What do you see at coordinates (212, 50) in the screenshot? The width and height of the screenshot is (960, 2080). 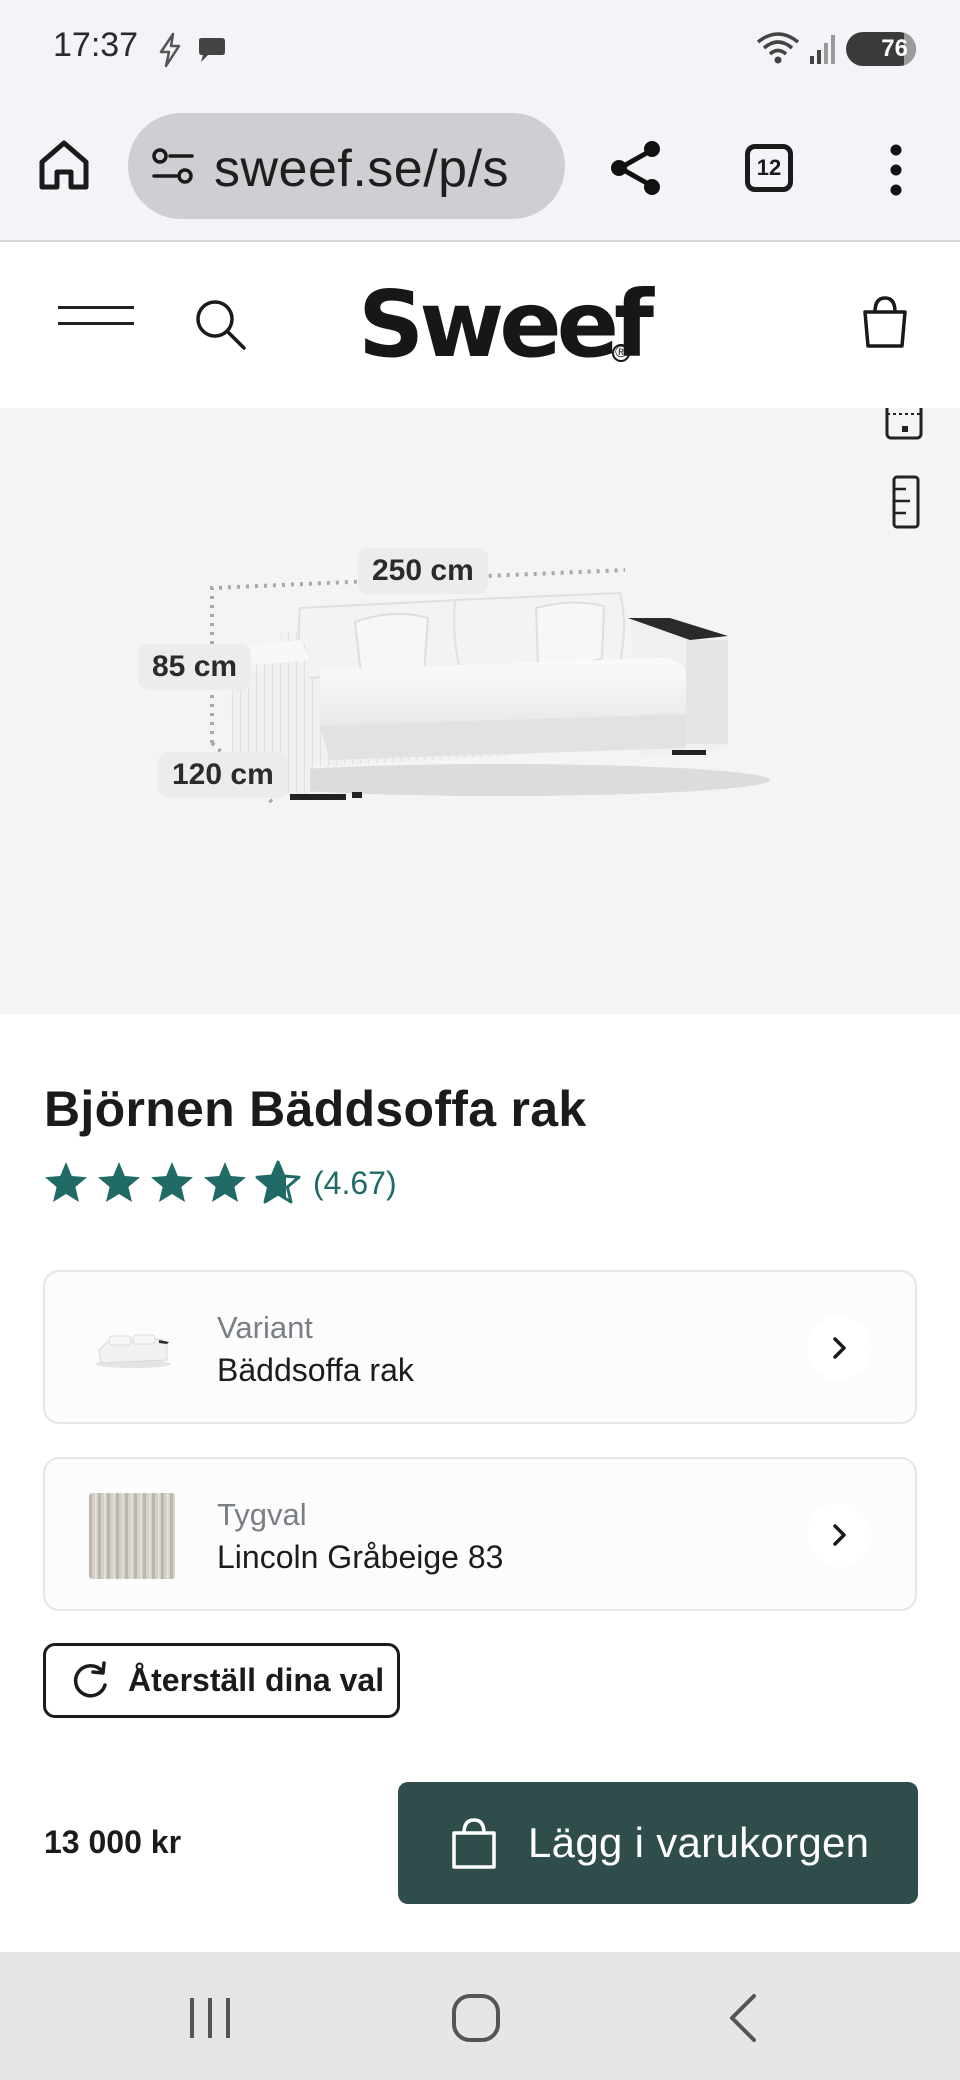 I see `chat-bubble-icon` at bounding box center [212, 50].